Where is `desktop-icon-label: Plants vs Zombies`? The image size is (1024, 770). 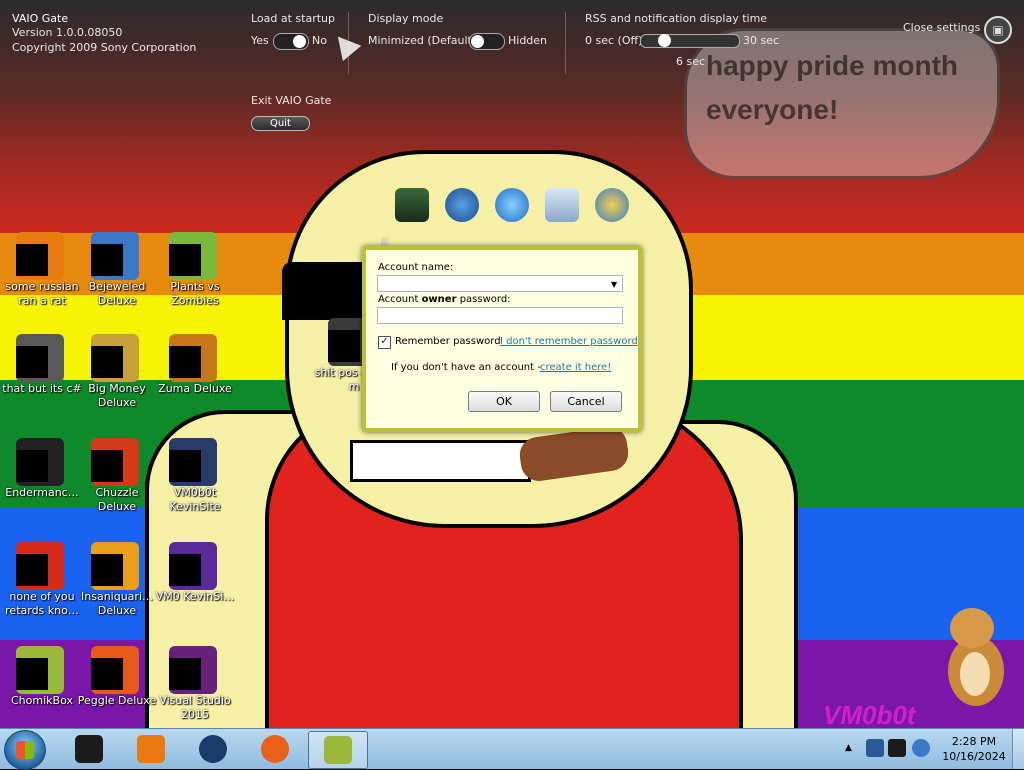
desktop-icon-label: Plants vs Zombies is located at coordinates (195, 293).